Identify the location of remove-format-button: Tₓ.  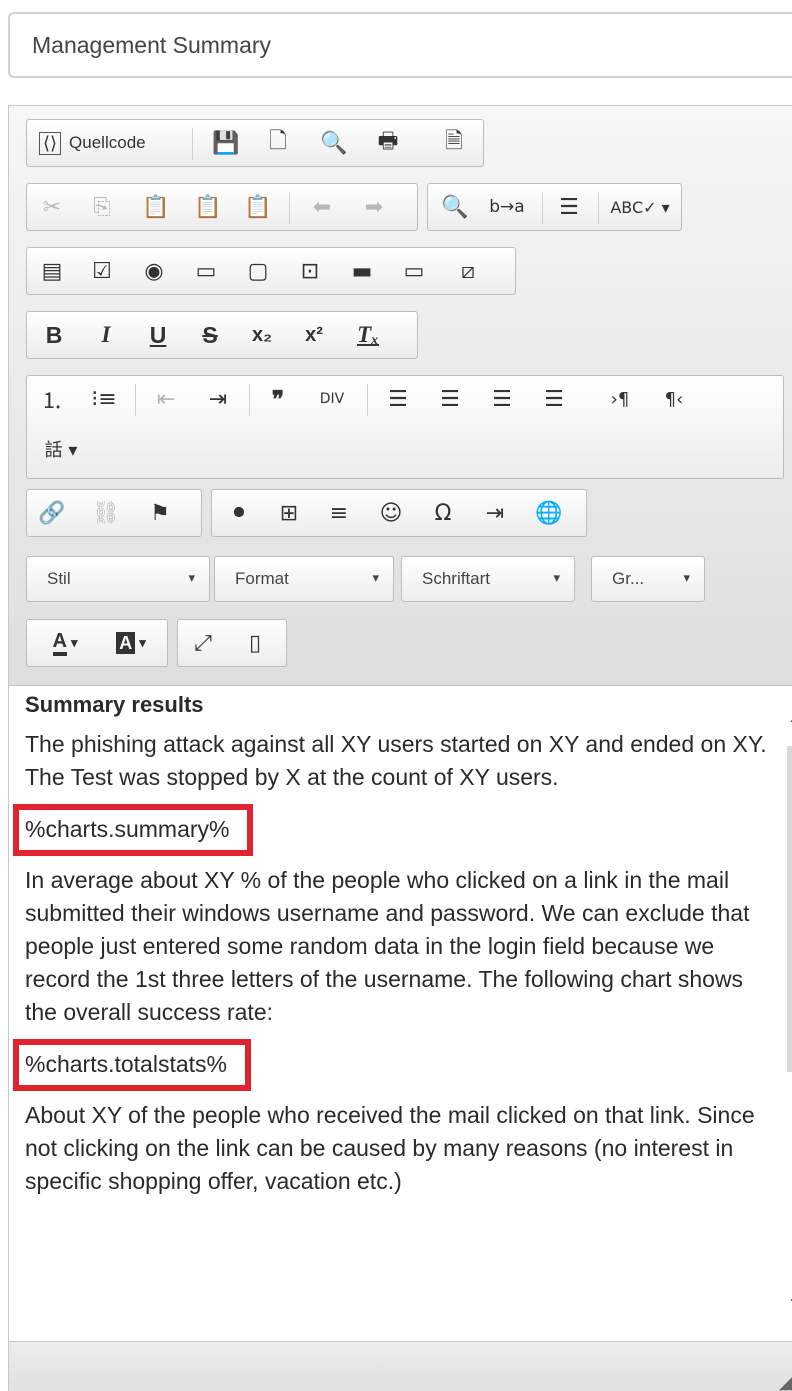
(368, 335).